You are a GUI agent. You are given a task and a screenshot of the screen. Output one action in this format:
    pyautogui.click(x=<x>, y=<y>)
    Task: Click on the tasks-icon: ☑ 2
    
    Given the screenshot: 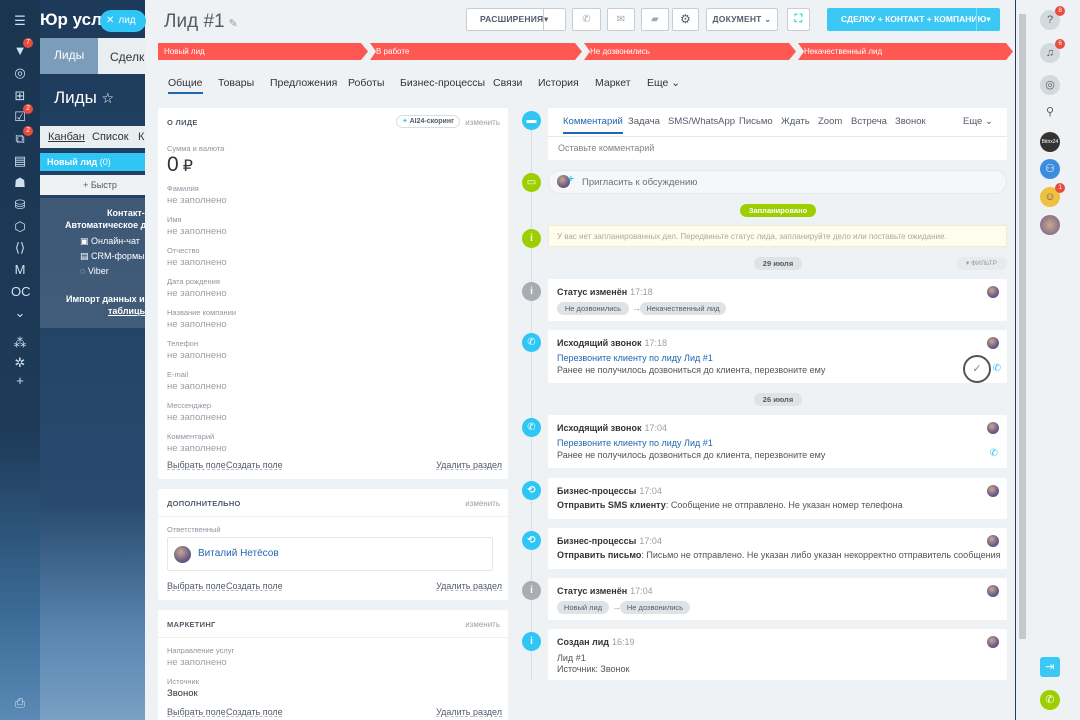 What is the action you would take?
    pyautogui.click(x=22, y=115)
    